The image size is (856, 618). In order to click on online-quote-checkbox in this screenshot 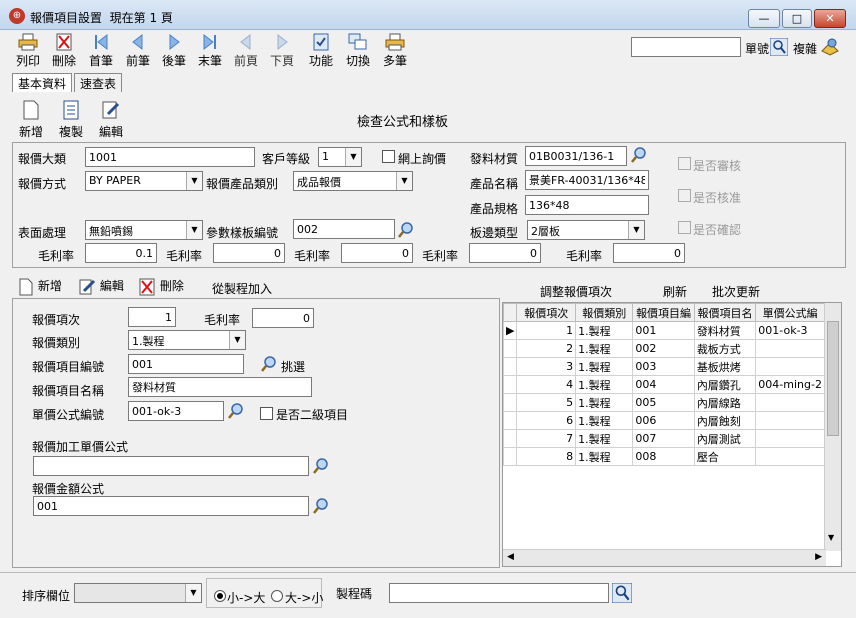, I will do `click(388, 156)`.